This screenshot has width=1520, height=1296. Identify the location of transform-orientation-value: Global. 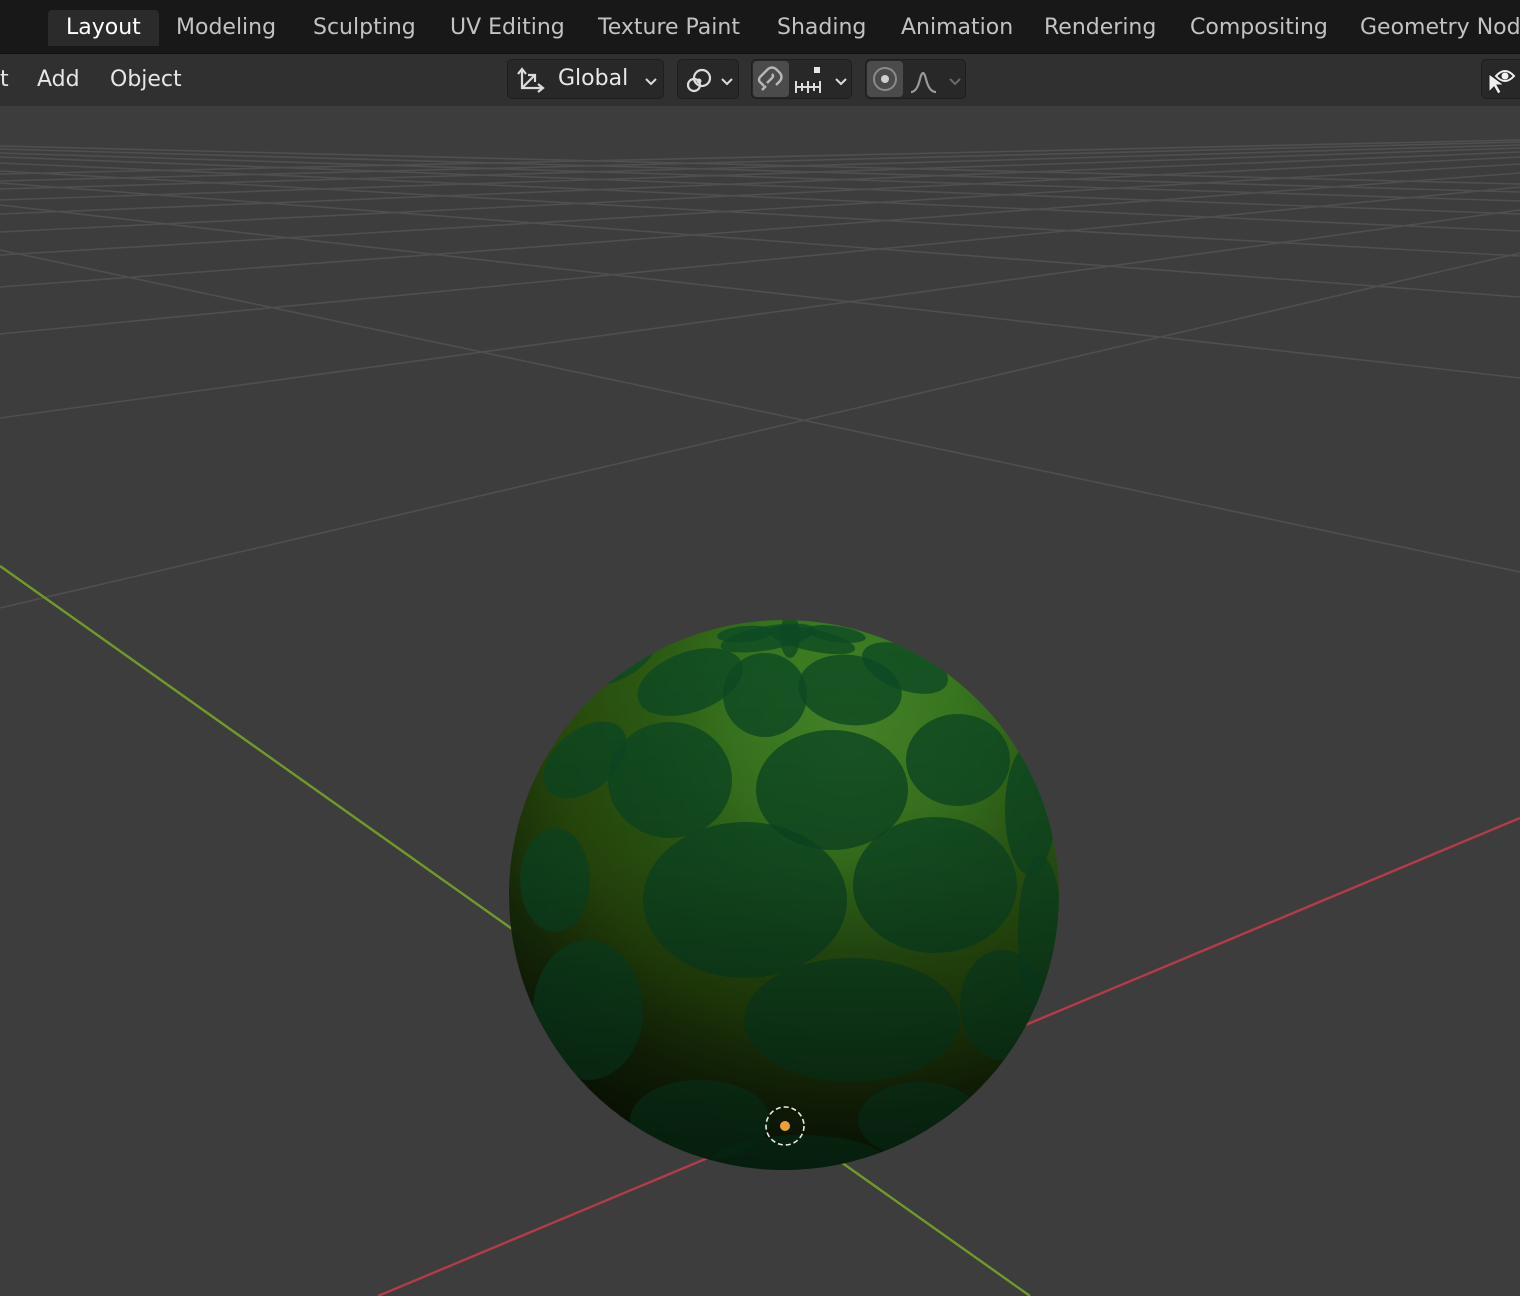
(593, 78).